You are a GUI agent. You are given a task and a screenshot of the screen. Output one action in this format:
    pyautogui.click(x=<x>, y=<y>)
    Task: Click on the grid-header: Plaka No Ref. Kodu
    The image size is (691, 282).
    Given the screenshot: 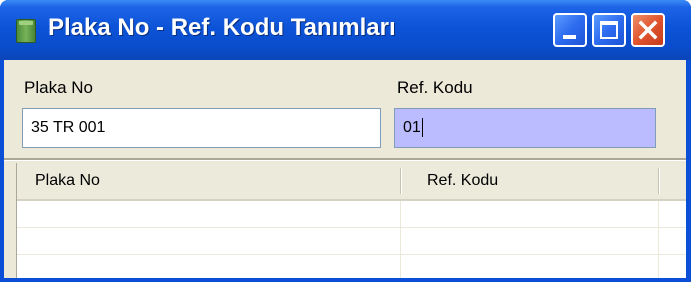 What is the action you would take?
    pyautogui.click(x=351, y=182)
    